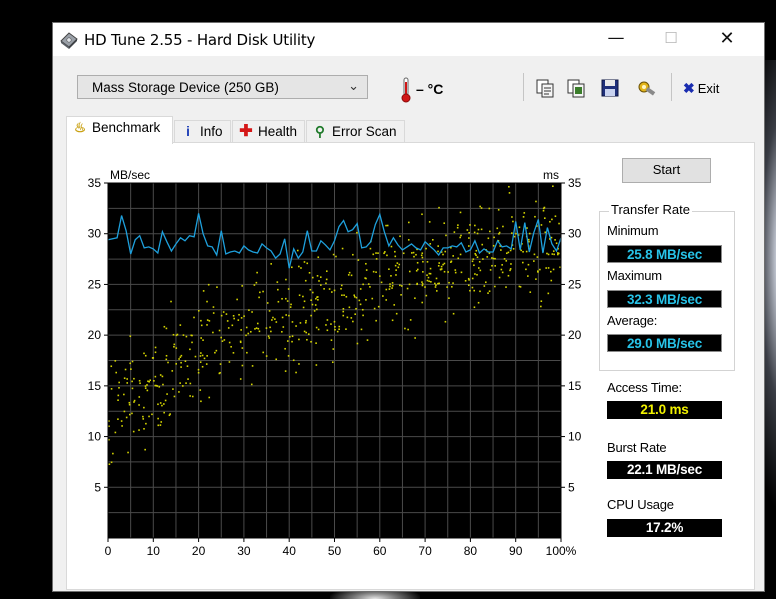 This screenshot has width=776, height=599. Describe the element at coordinates (355, 131) in the screenshot. I see `tab-error-scan: ⚲ Error Scan` at that location.